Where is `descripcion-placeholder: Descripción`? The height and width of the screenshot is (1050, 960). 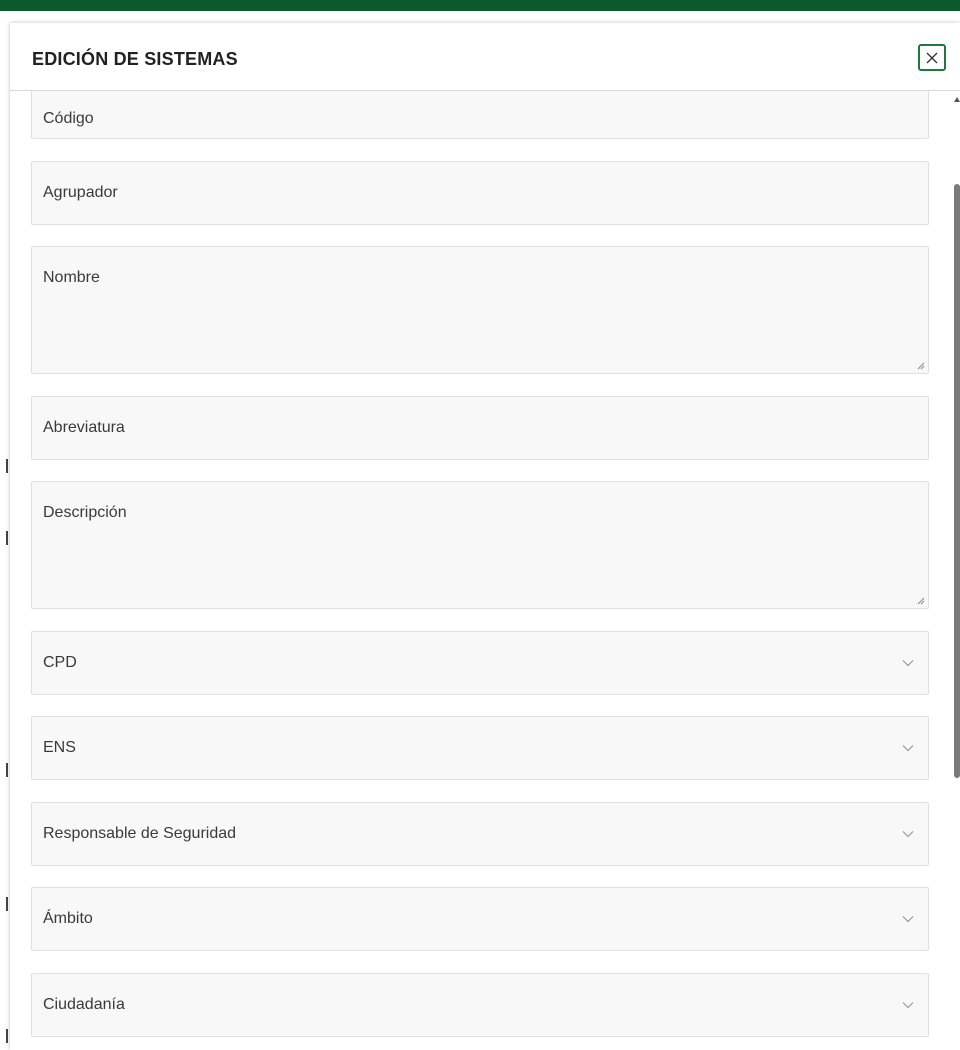 descripcion-placeholder: Descripción is located at coordinates (85, 512).